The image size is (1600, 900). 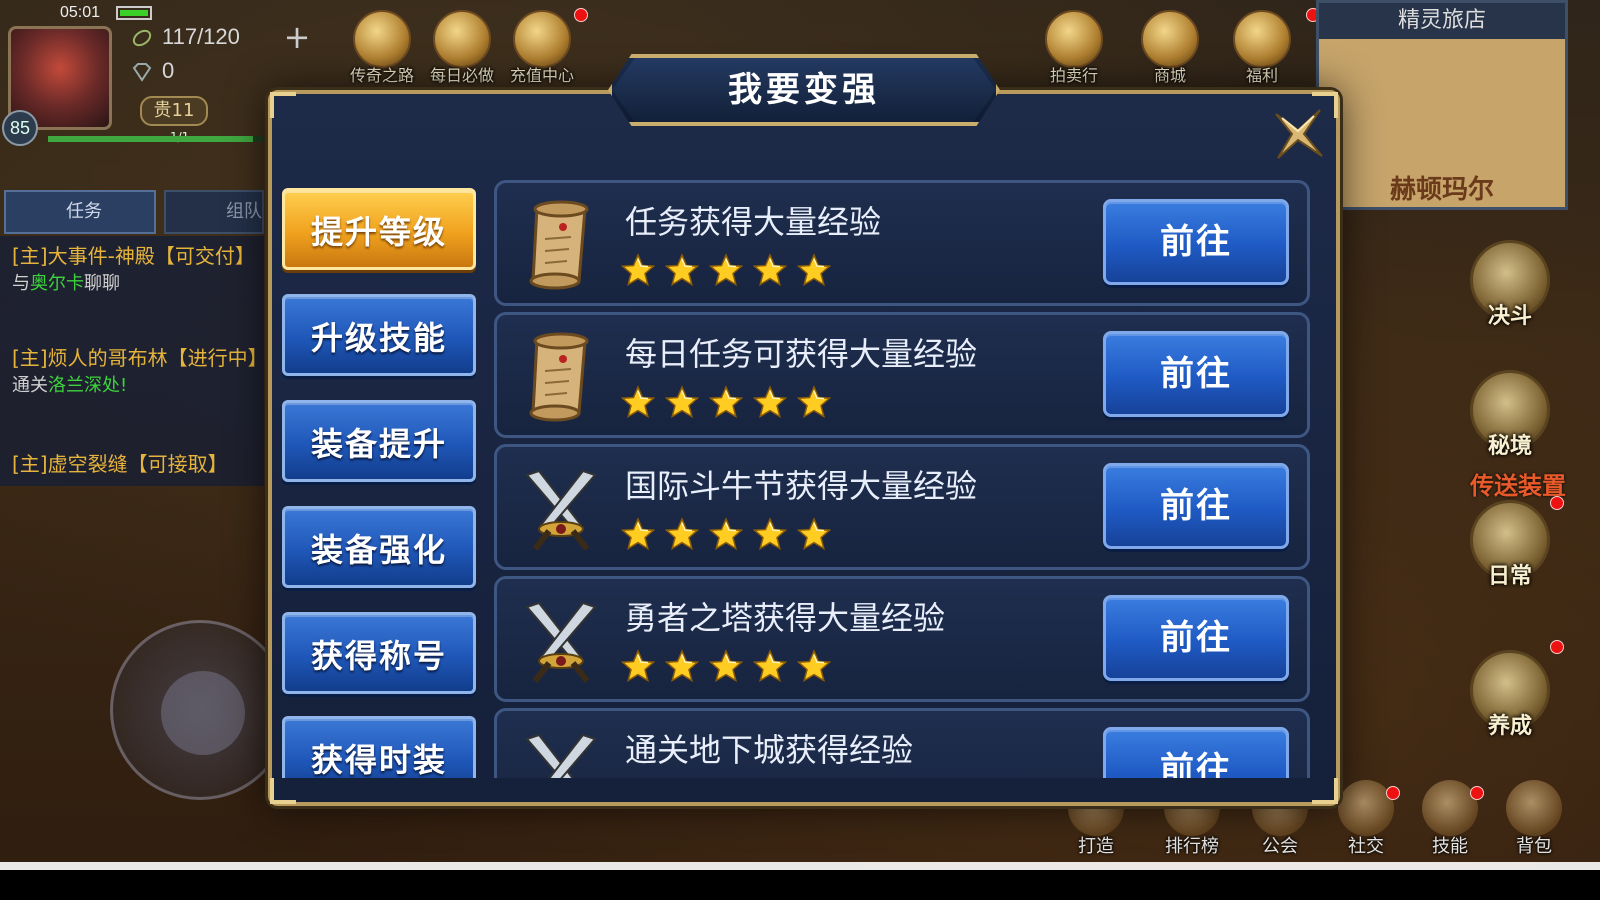 I want to click on diamond-value: 0, so click(x=168, y=70).